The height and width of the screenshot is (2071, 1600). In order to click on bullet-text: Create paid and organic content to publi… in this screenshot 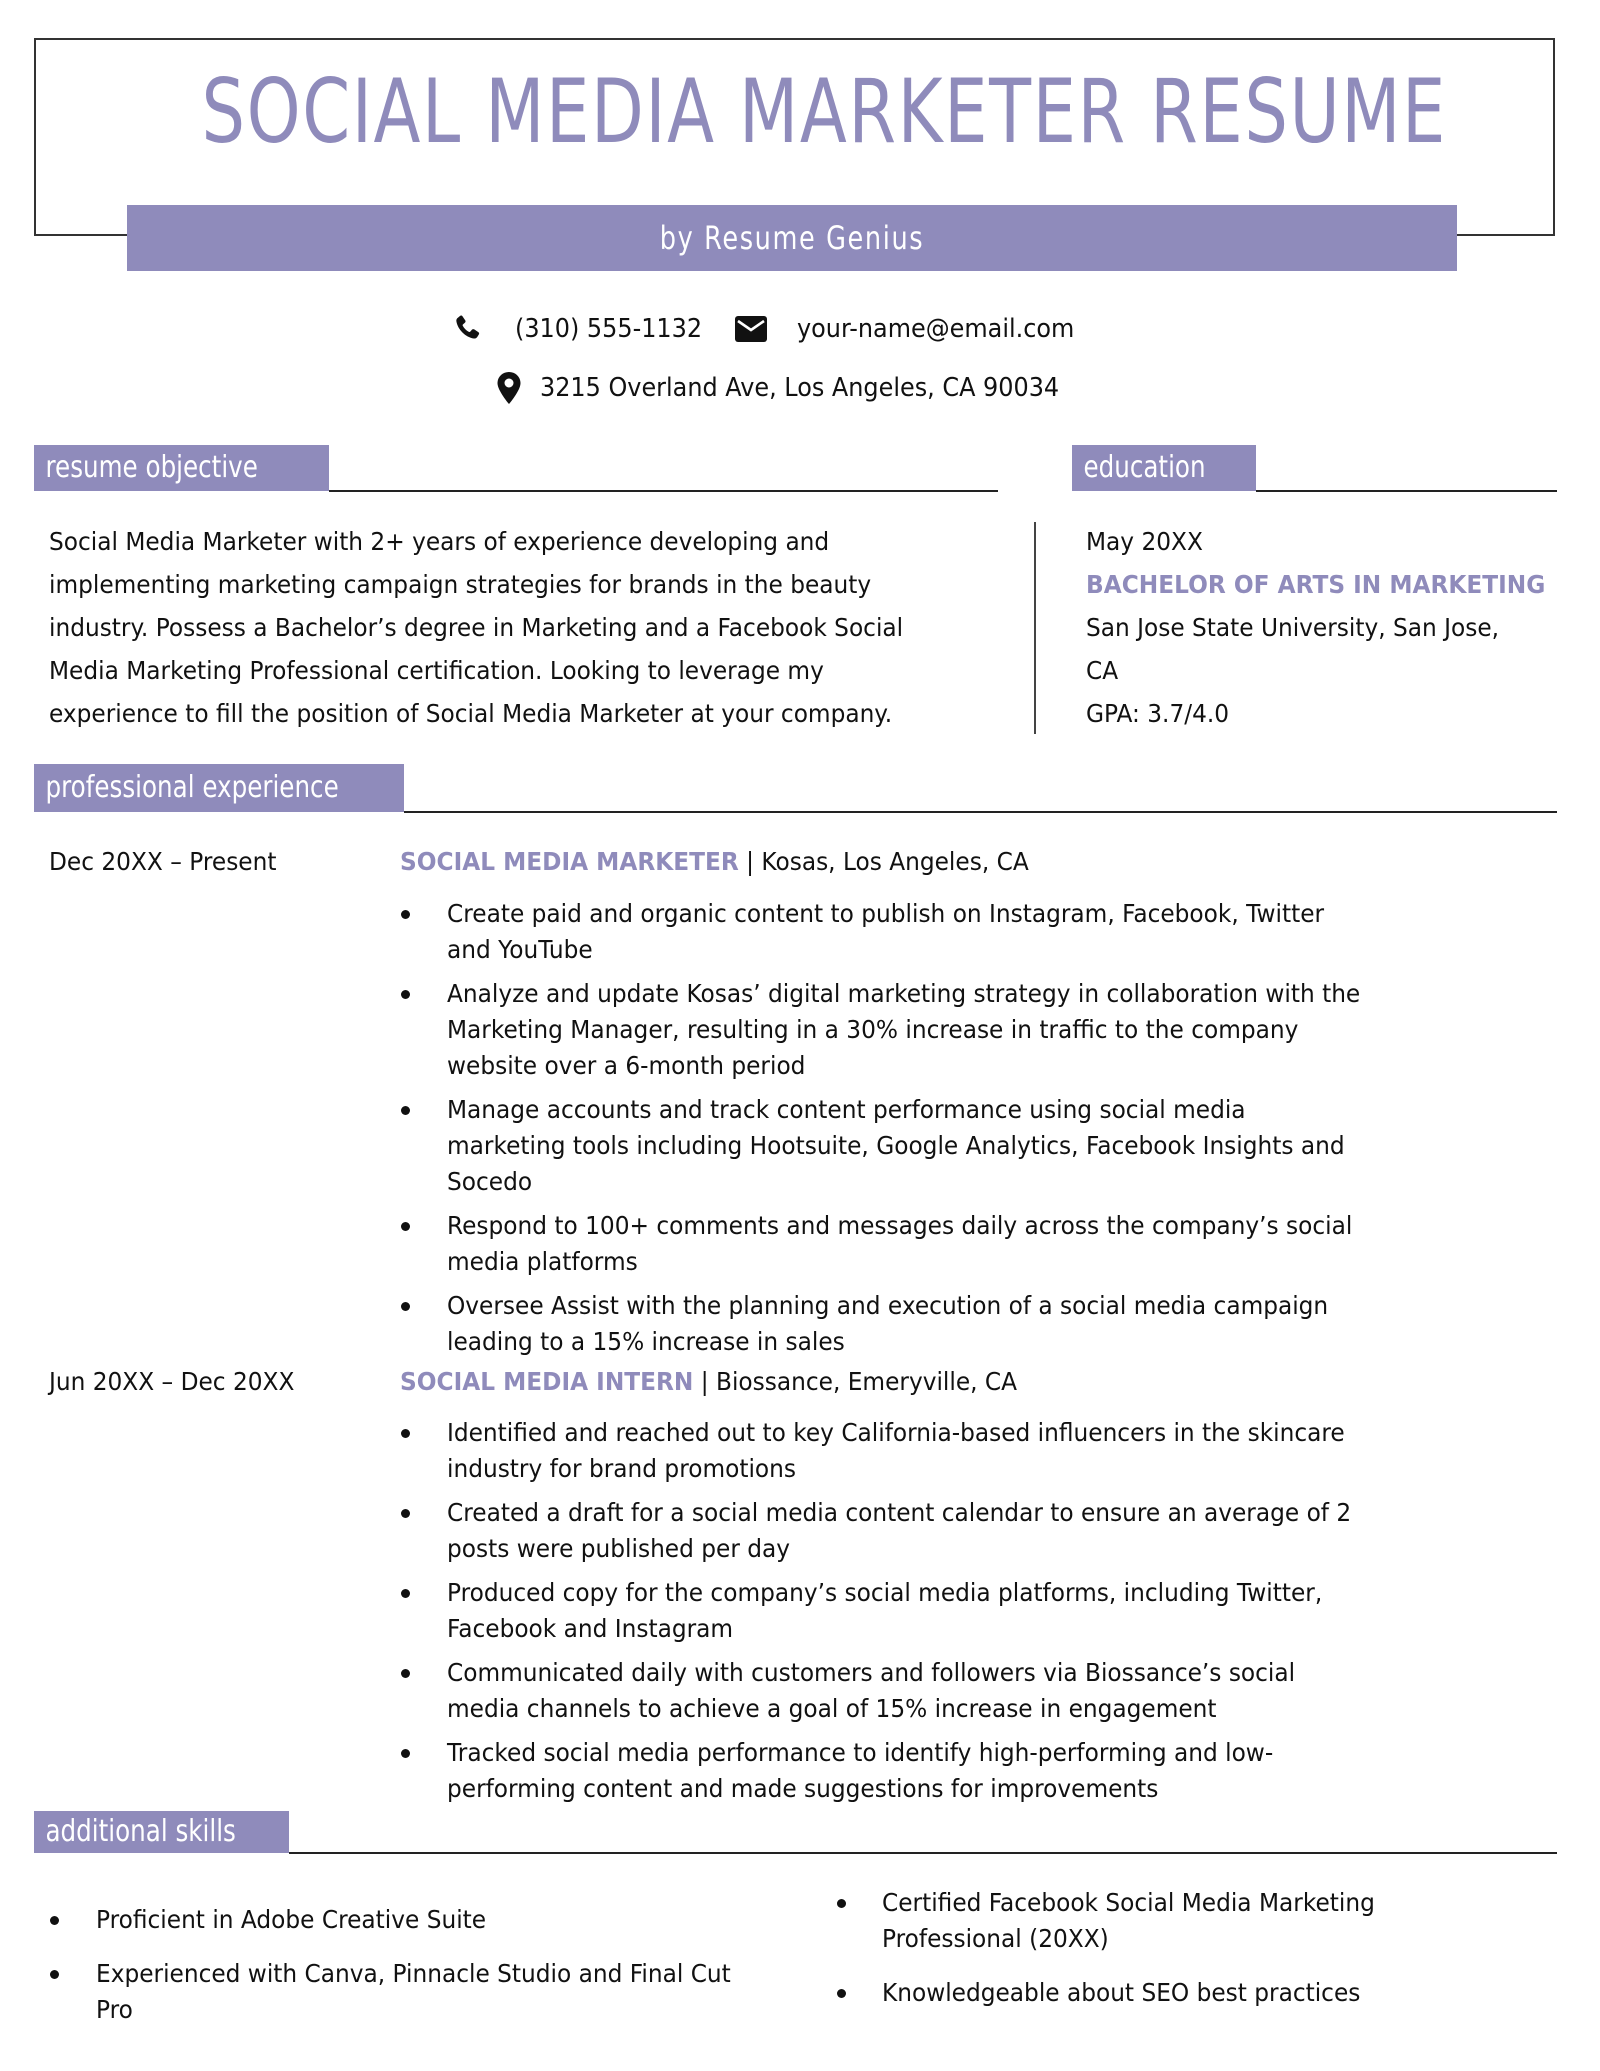, I will do `click(885, 932)`.